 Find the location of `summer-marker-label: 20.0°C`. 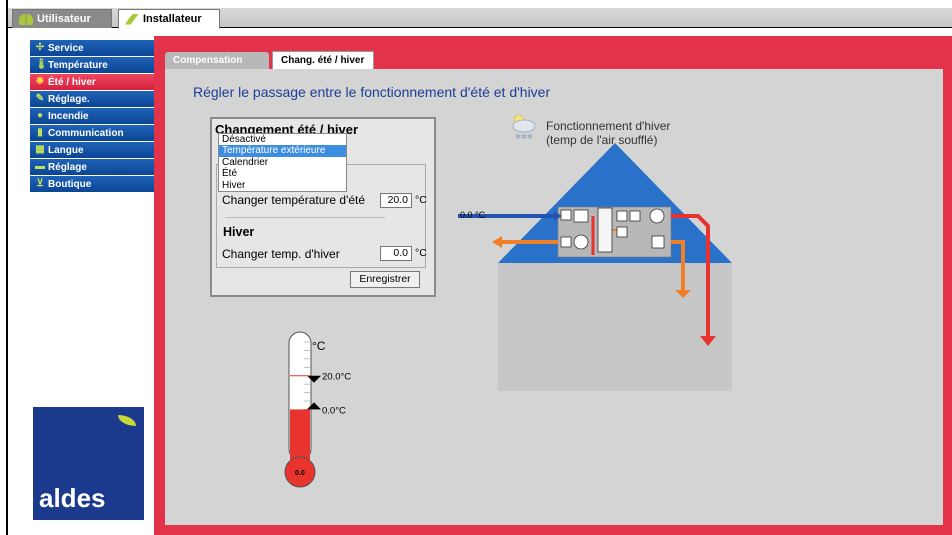

summer-marker-label: 20.0°C is located at coordinates (336, 377).